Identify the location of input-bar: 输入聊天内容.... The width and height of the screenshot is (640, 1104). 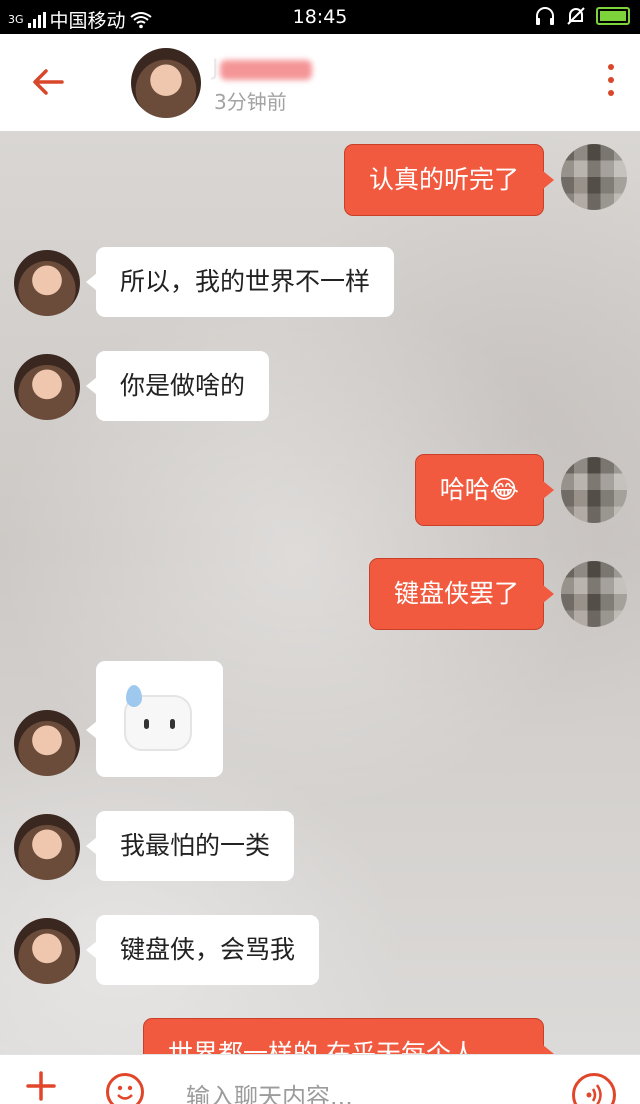
(320, 1079).